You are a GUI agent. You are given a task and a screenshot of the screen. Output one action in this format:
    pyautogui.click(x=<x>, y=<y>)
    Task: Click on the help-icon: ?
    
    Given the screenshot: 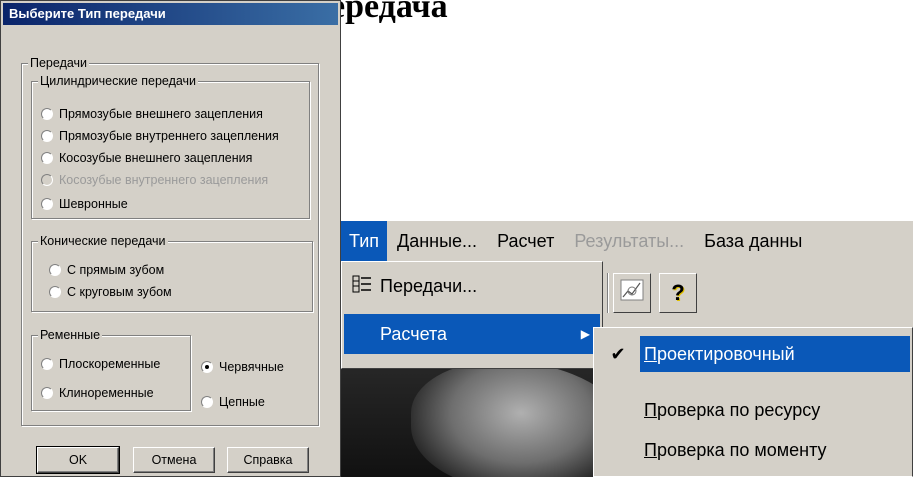 What is the action you would take?
    pyautogui.click(x=678, y=292)
    